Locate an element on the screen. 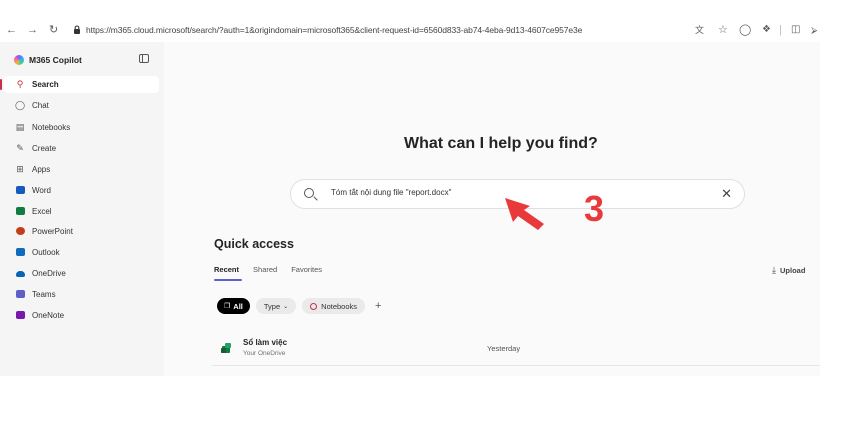  filter-all-button: ❐ All is located at coordinates (233, 306).